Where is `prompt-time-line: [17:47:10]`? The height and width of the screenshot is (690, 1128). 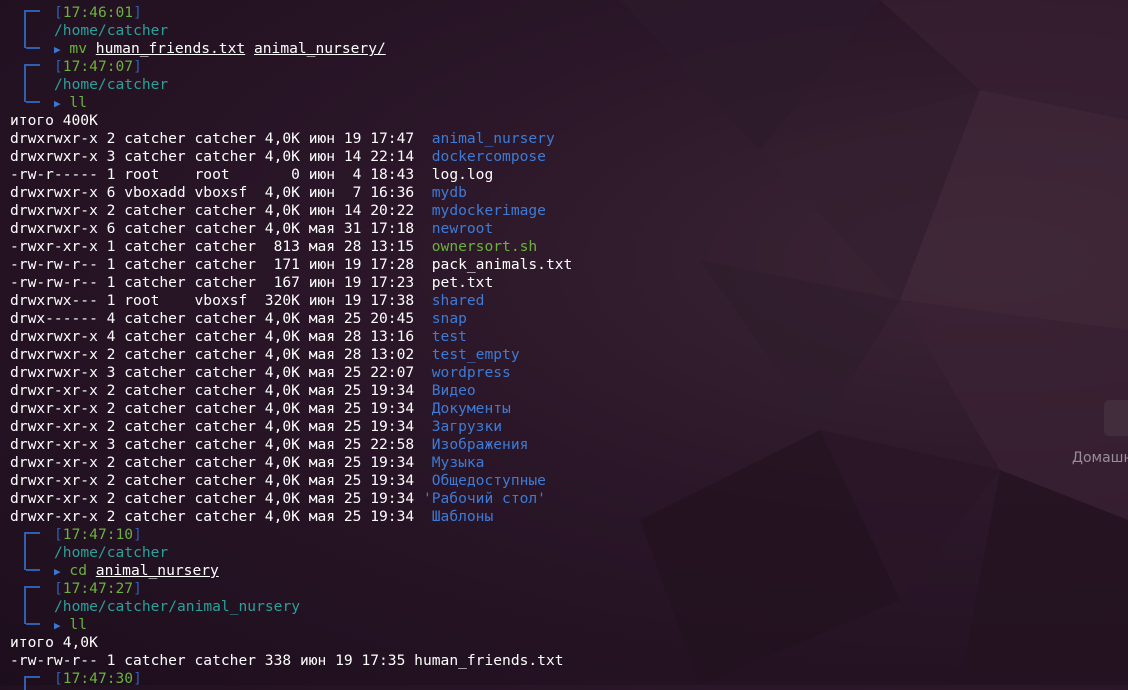
prompt-time-line: [17:47:10] is located at coordinates (569, 536).